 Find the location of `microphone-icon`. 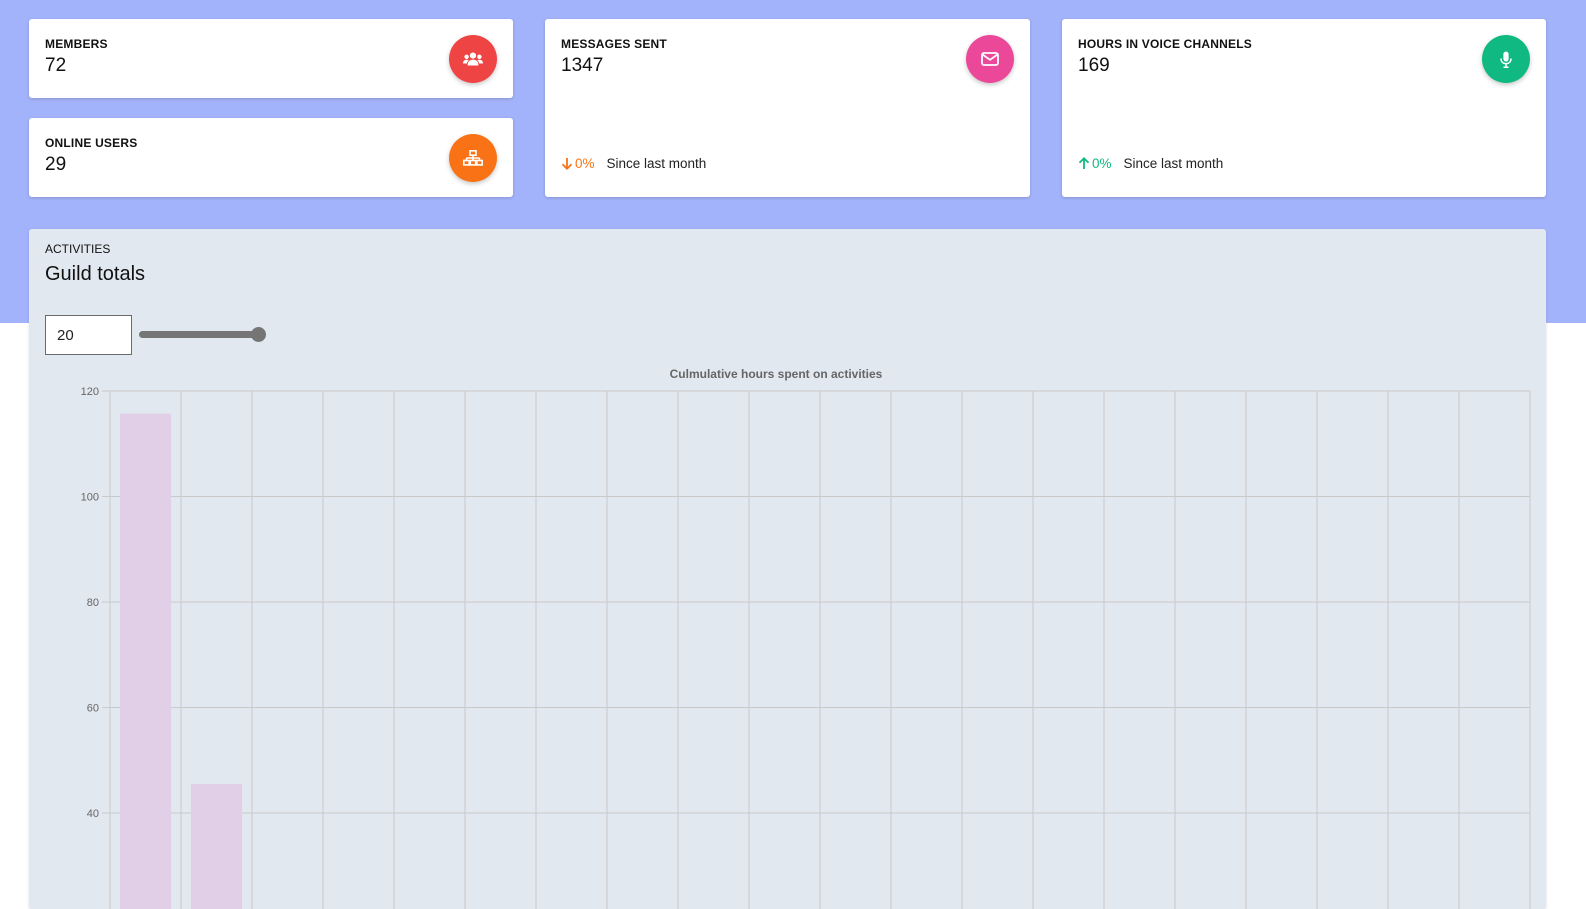

microphone-icon is located at coordinates (1506, 59).